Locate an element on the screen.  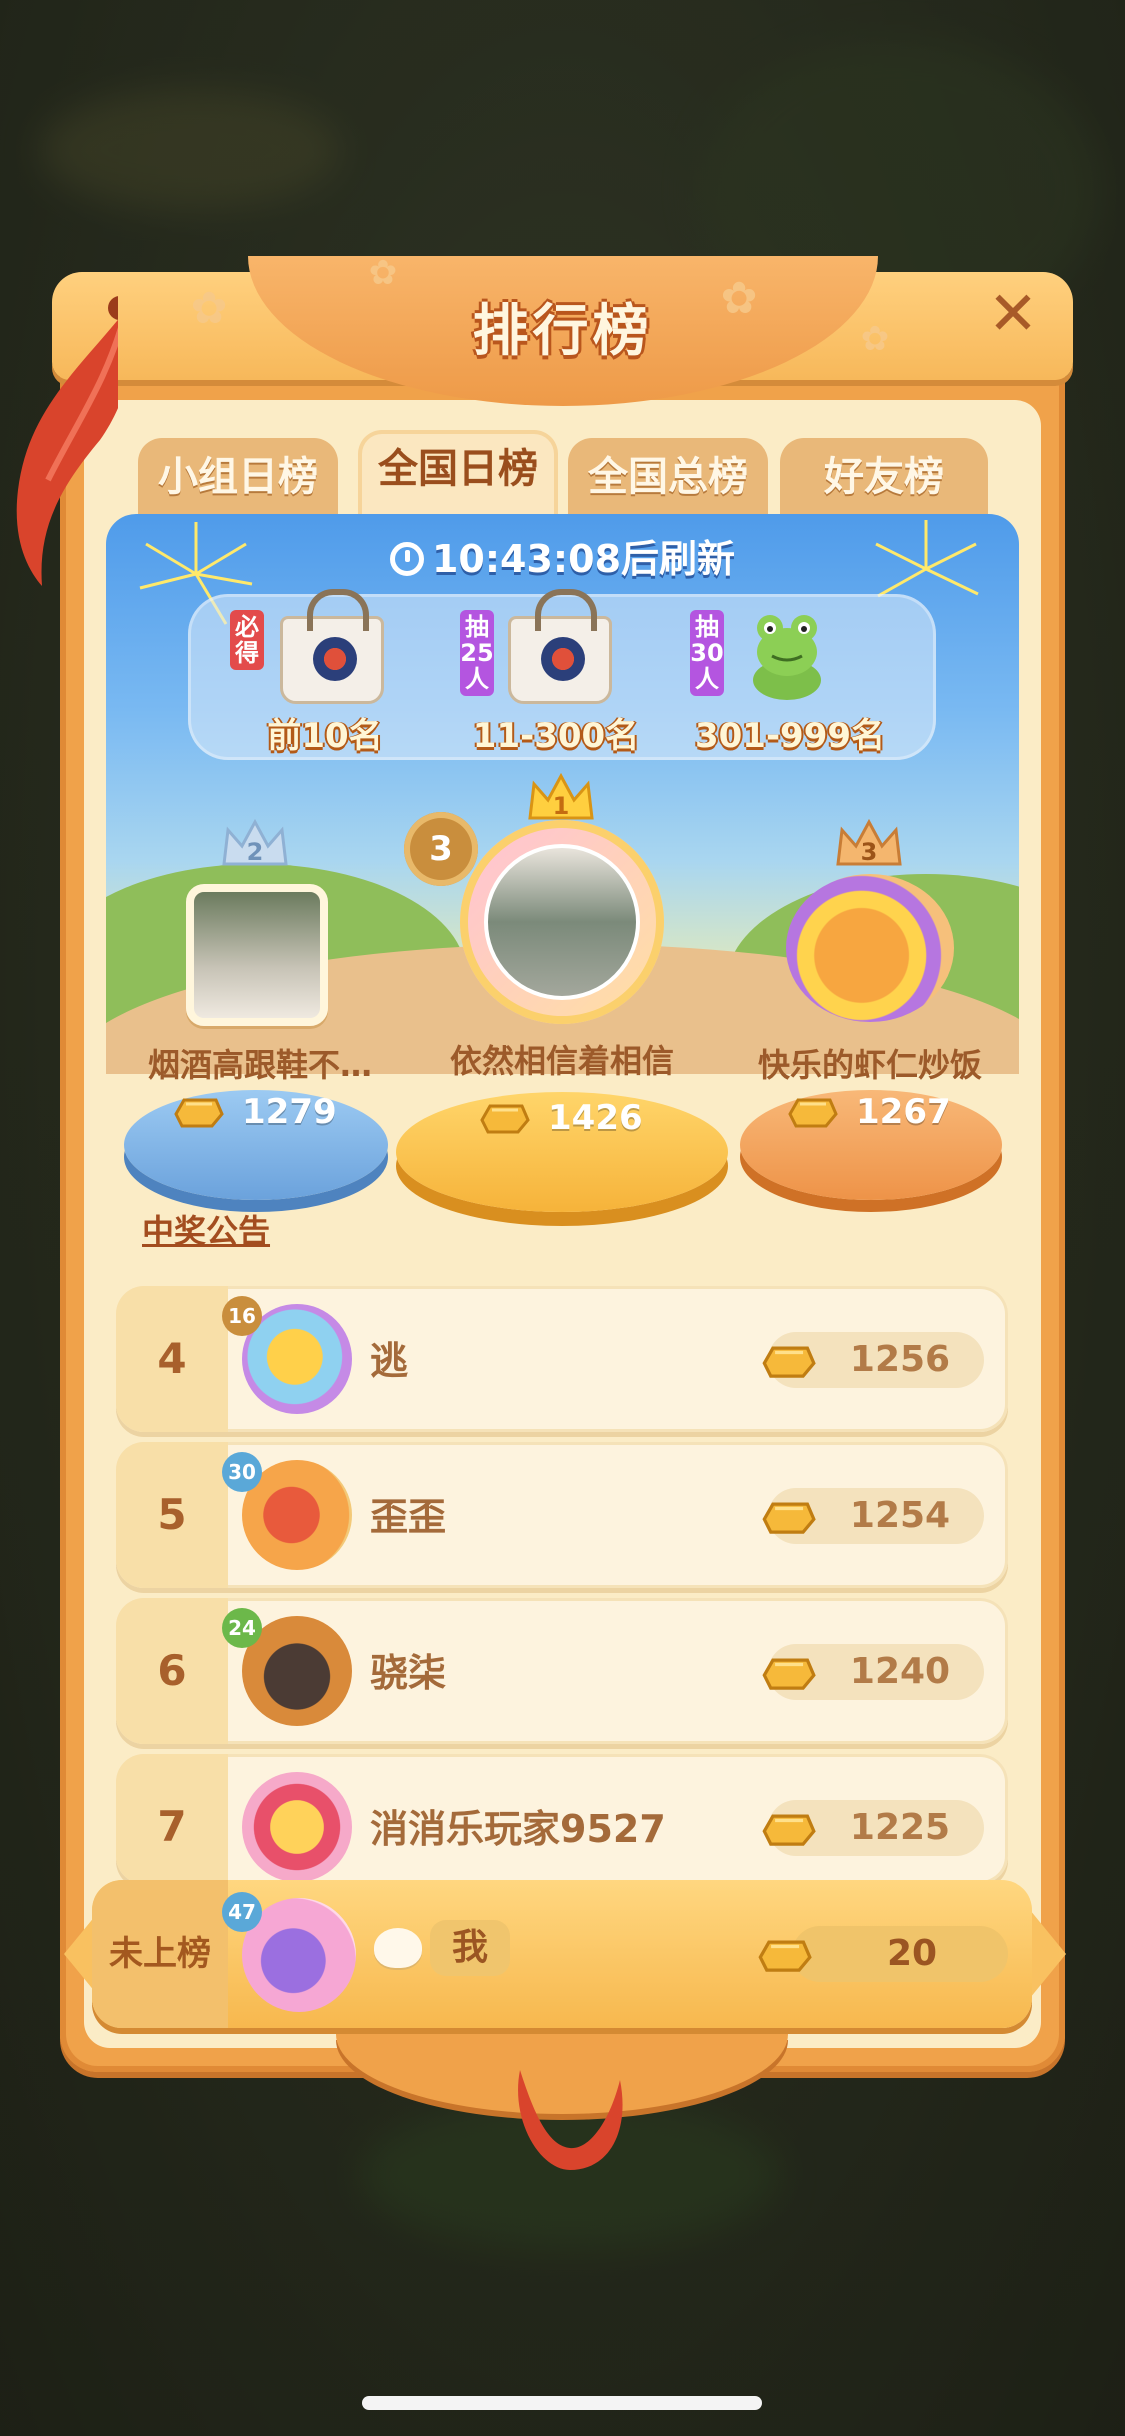
crown-silver-icon: 2 is located at coordinates (255, 842).